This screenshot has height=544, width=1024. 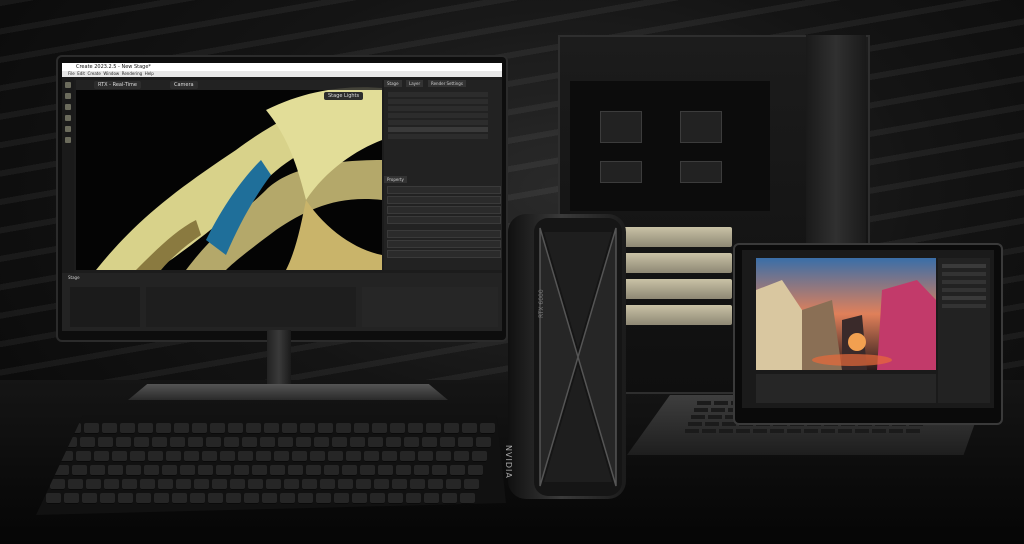 What do you see at coordinates (68, 96) in the screenshot?
I see `move-tool-icon` at bounding box center [68, 96].